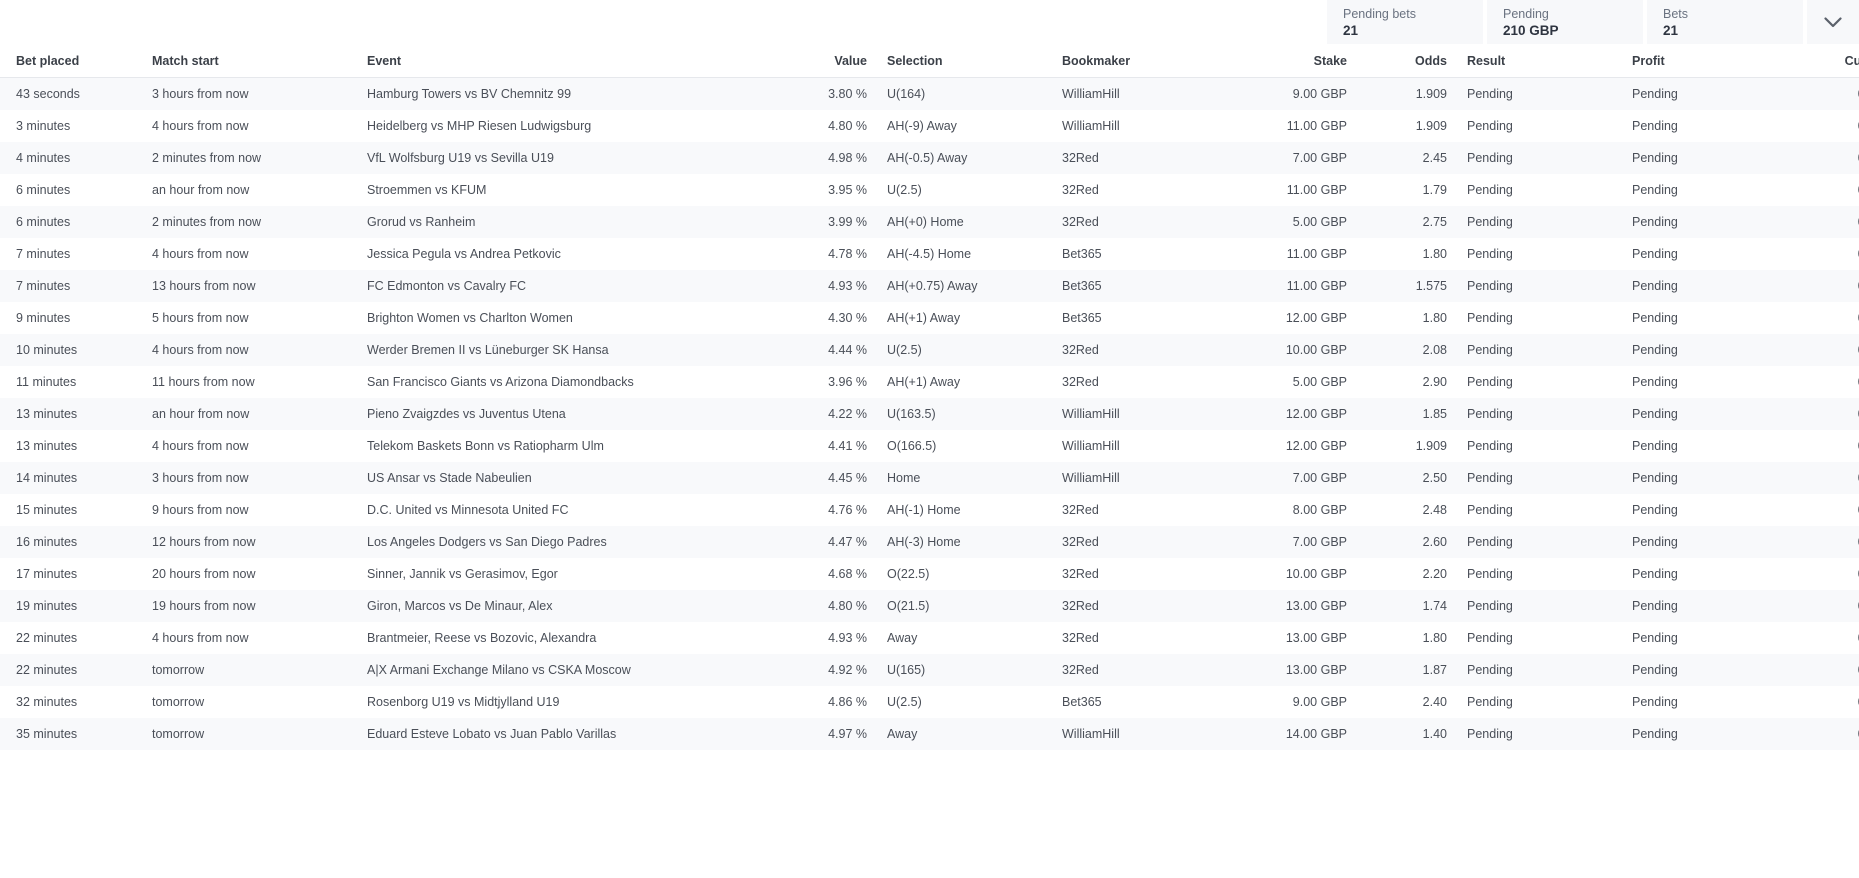 Image resolution: width=1859 pixels, height=878 pixels. I want to click on stat-label: Pending, so click(1526, 14).